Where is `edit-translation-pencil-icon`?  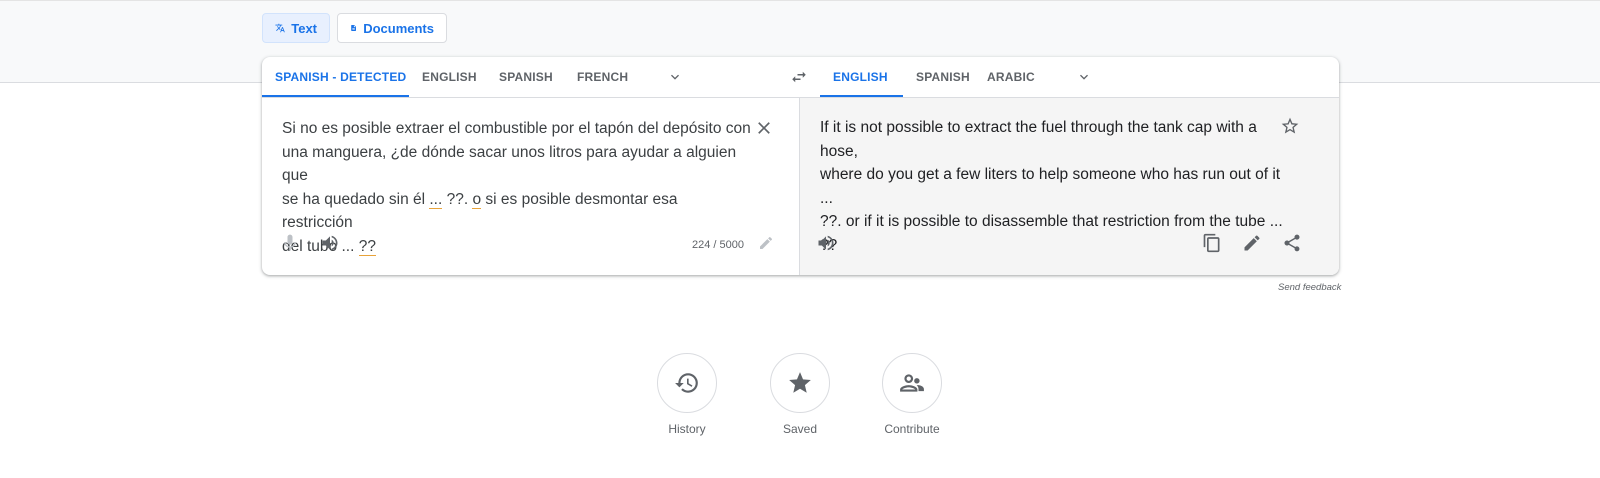 edit-translation-pencil-icon is located at coordinates (1252, 243).